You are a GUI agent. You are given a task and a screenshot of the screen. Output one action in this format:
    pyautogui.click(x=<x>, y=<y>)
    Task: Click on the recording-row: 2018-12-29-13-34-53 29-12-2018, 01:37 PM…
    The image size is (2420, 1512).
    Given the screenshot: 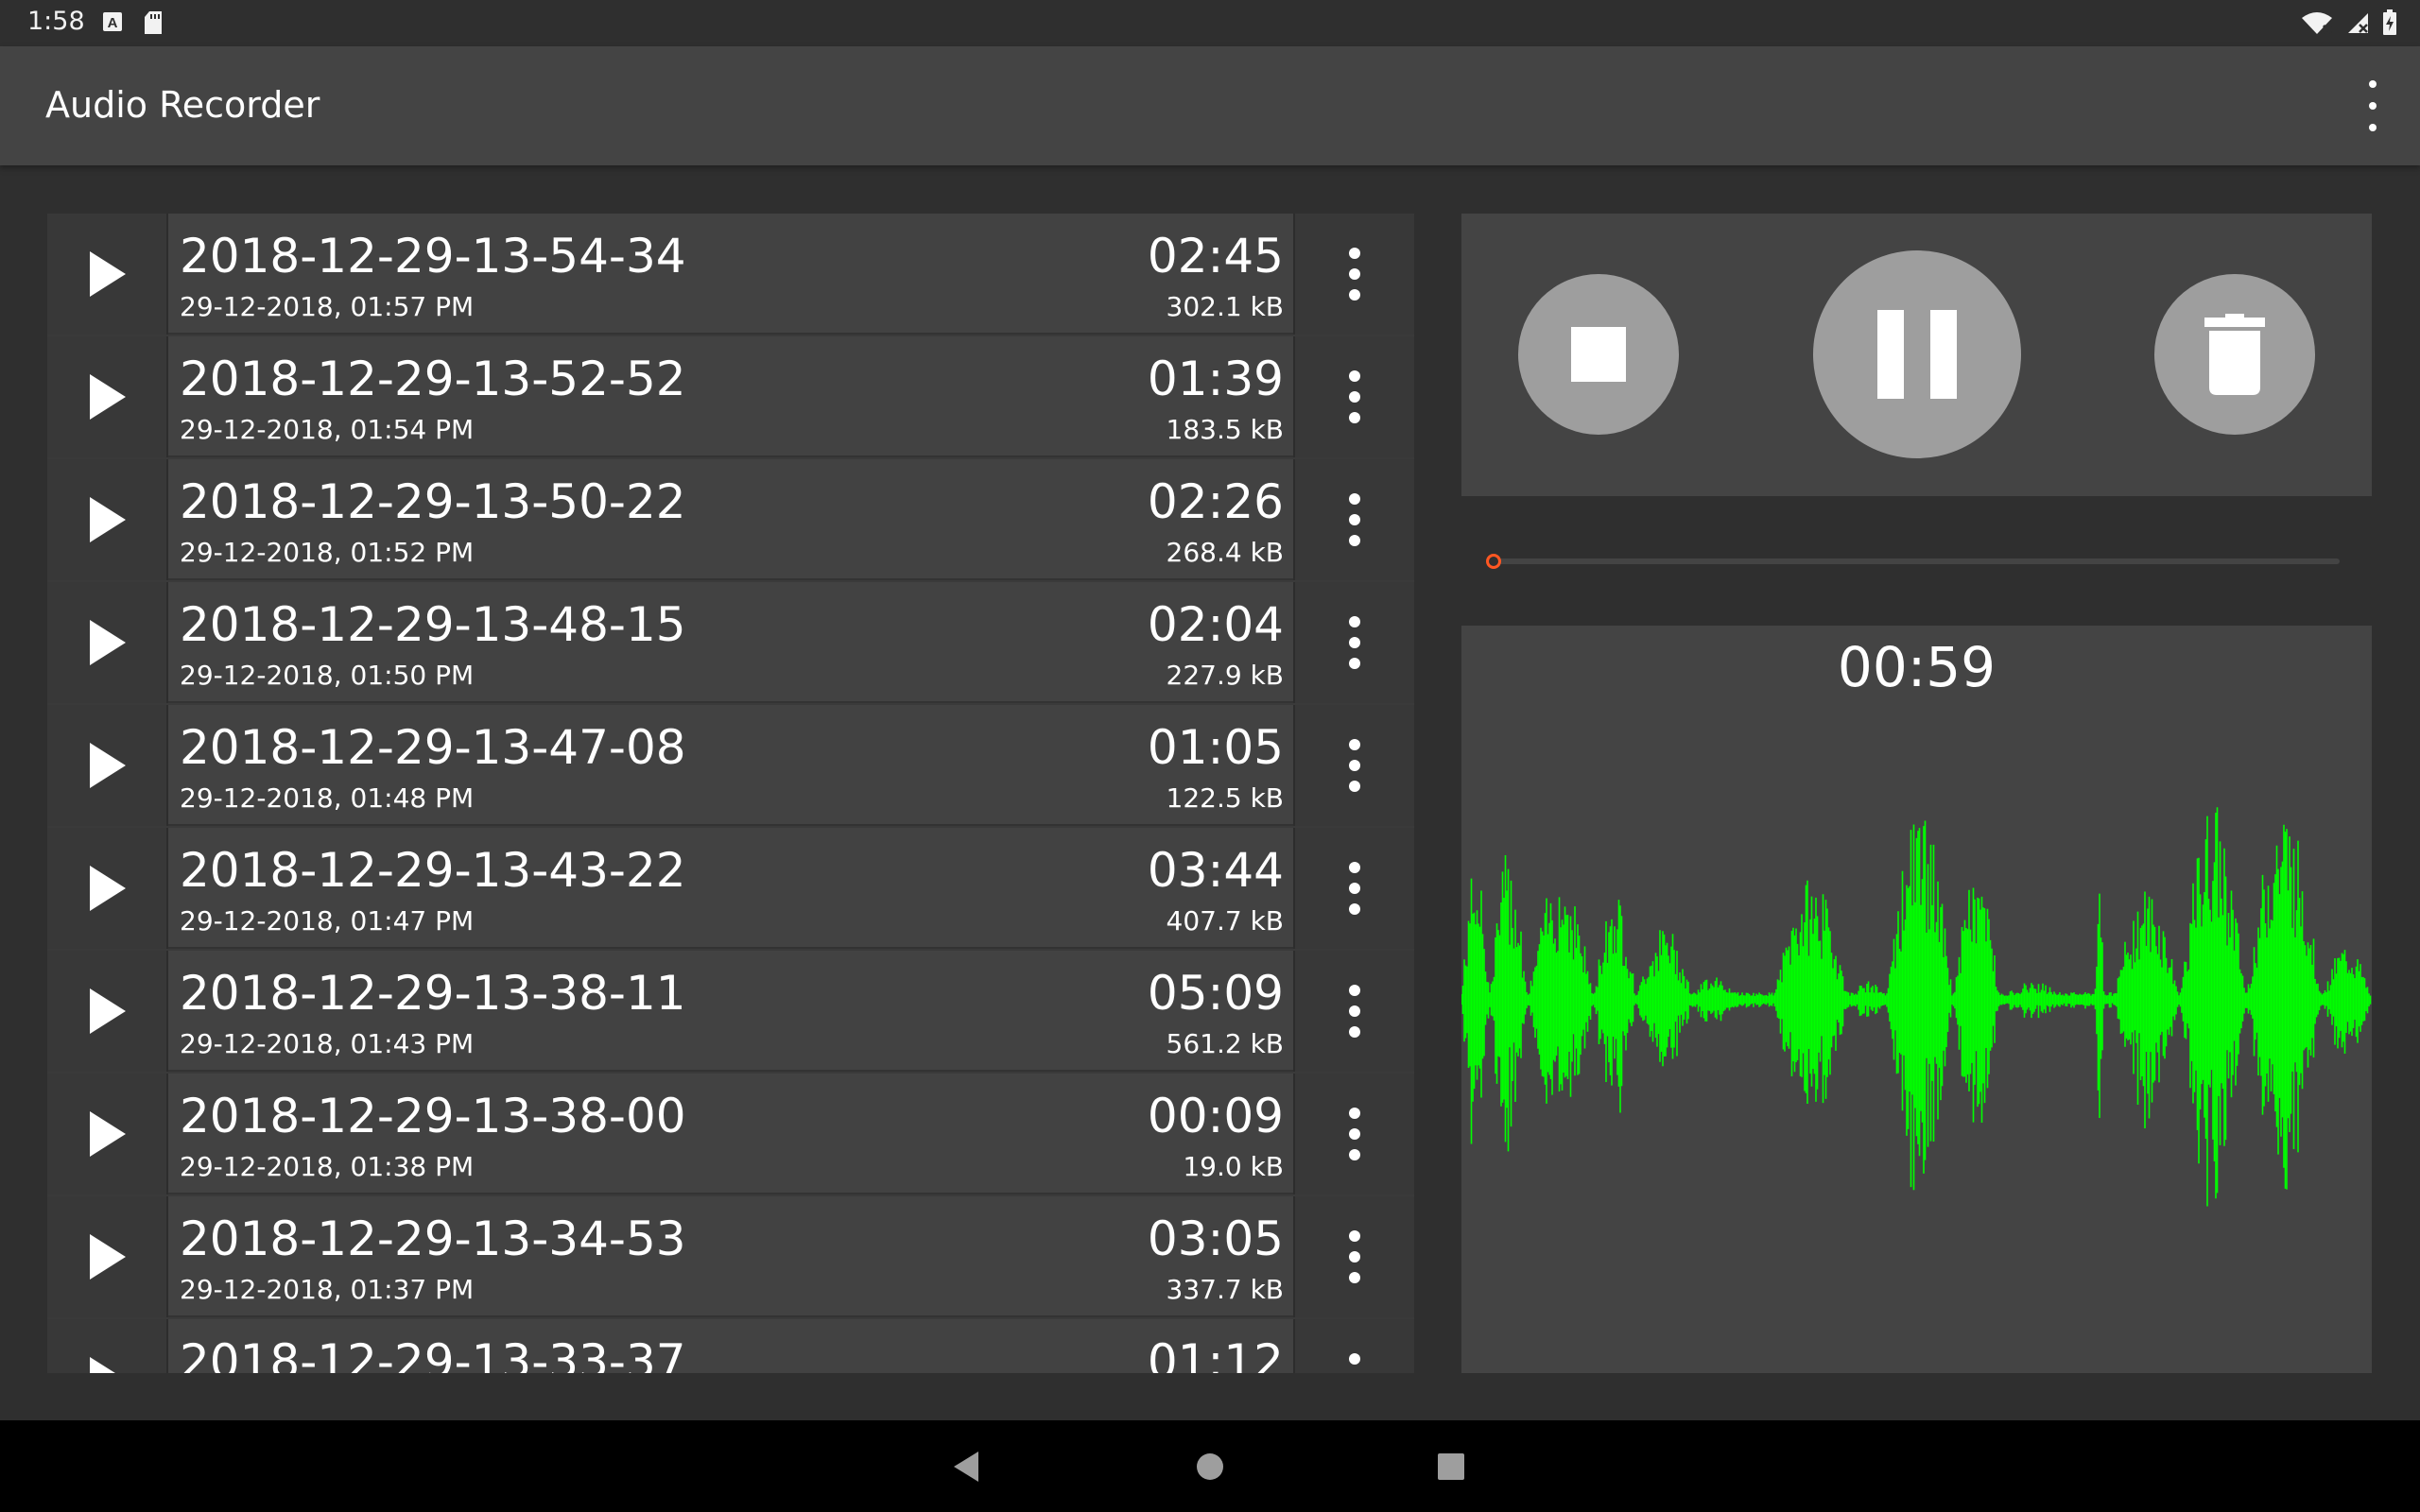 What is the action you would take?
    pyautogui.click(x=730, y=1256)
    